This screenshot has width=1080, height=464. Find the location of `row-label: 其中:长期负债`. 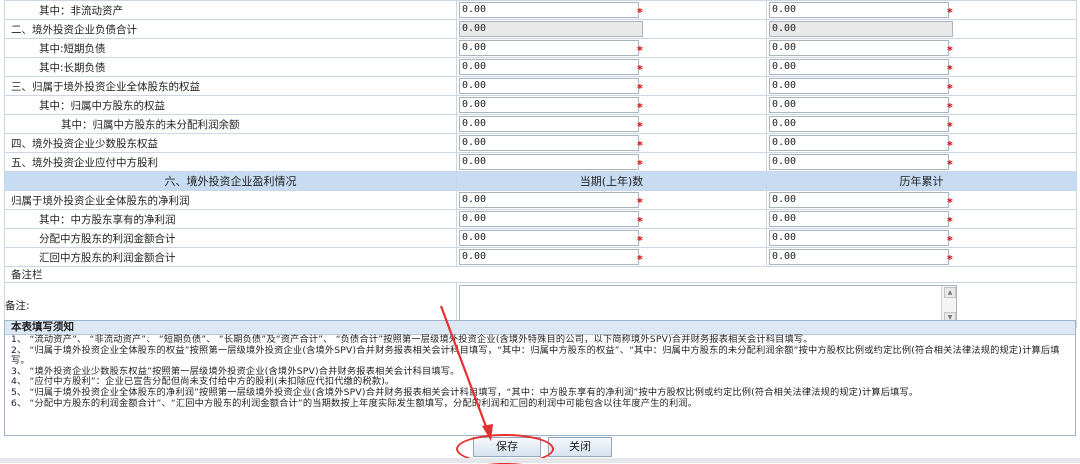

row-label: 其中:长期负债 is located at coordinates (230, 67).